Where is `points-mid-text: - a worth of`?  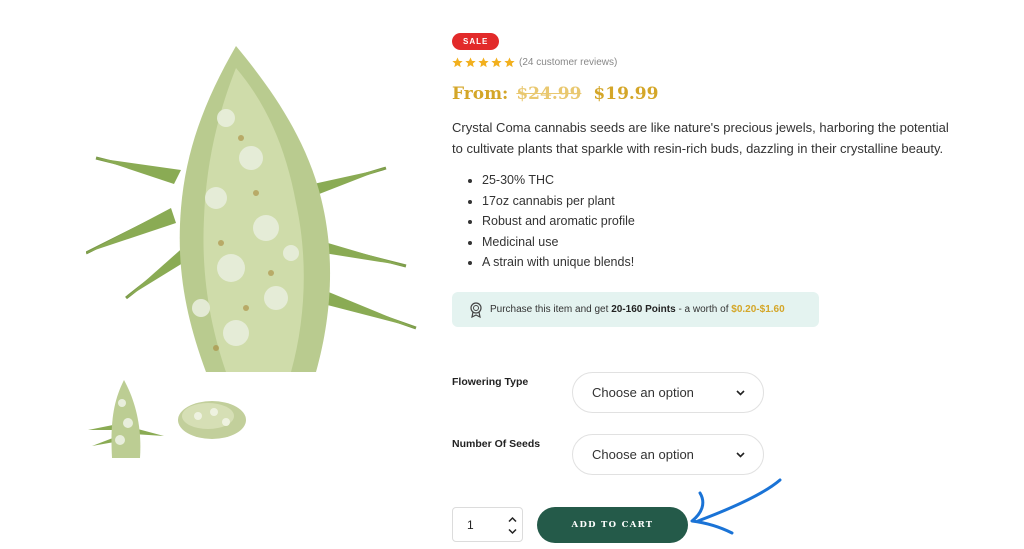
points-mid-text: - a worth of is located at coordinates (703, 309).